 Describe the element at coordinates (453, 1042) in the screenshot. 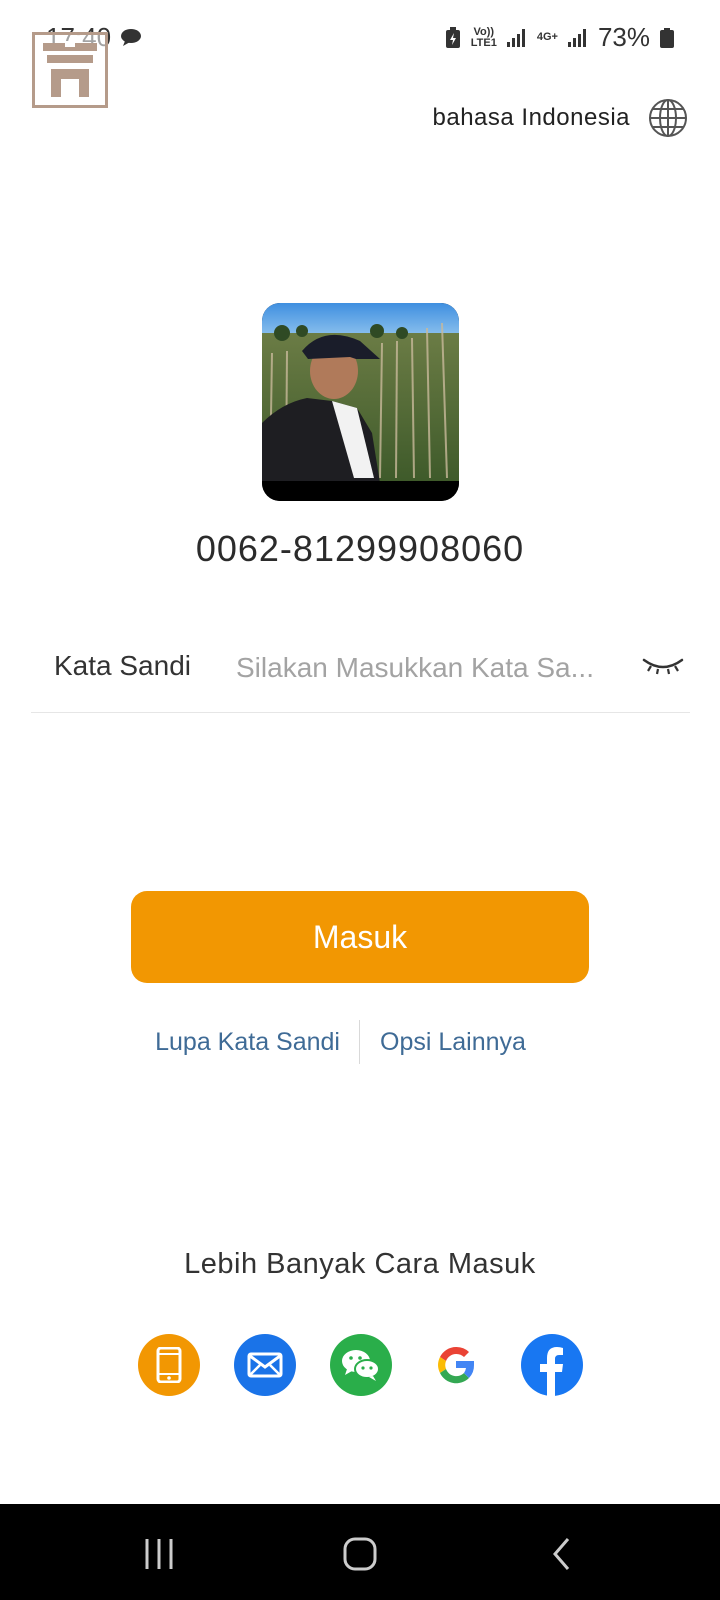

I see `more-options-link: Opsi Lainnya` at that location.